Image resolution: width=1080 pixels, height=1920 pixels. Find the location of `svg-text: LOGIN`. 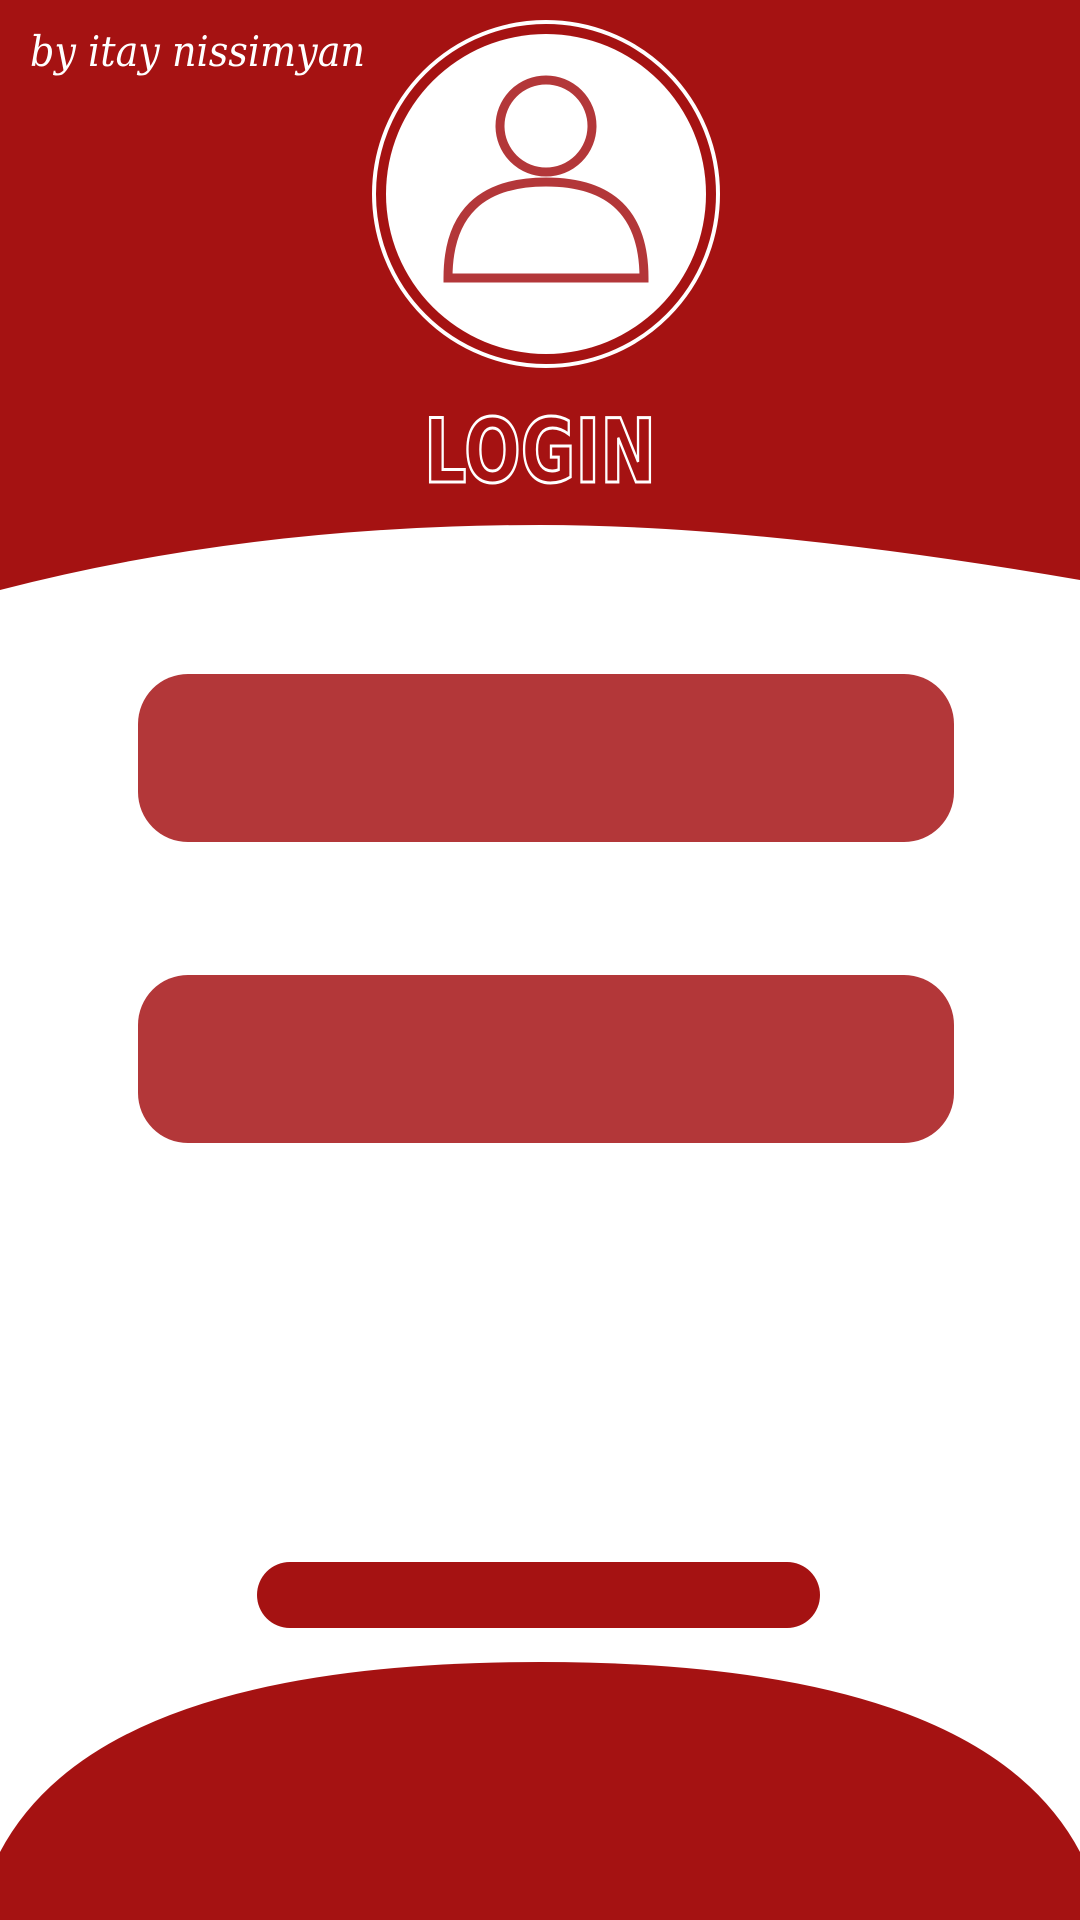

svg-text: LOGIN is located at coordinates (540, 451).